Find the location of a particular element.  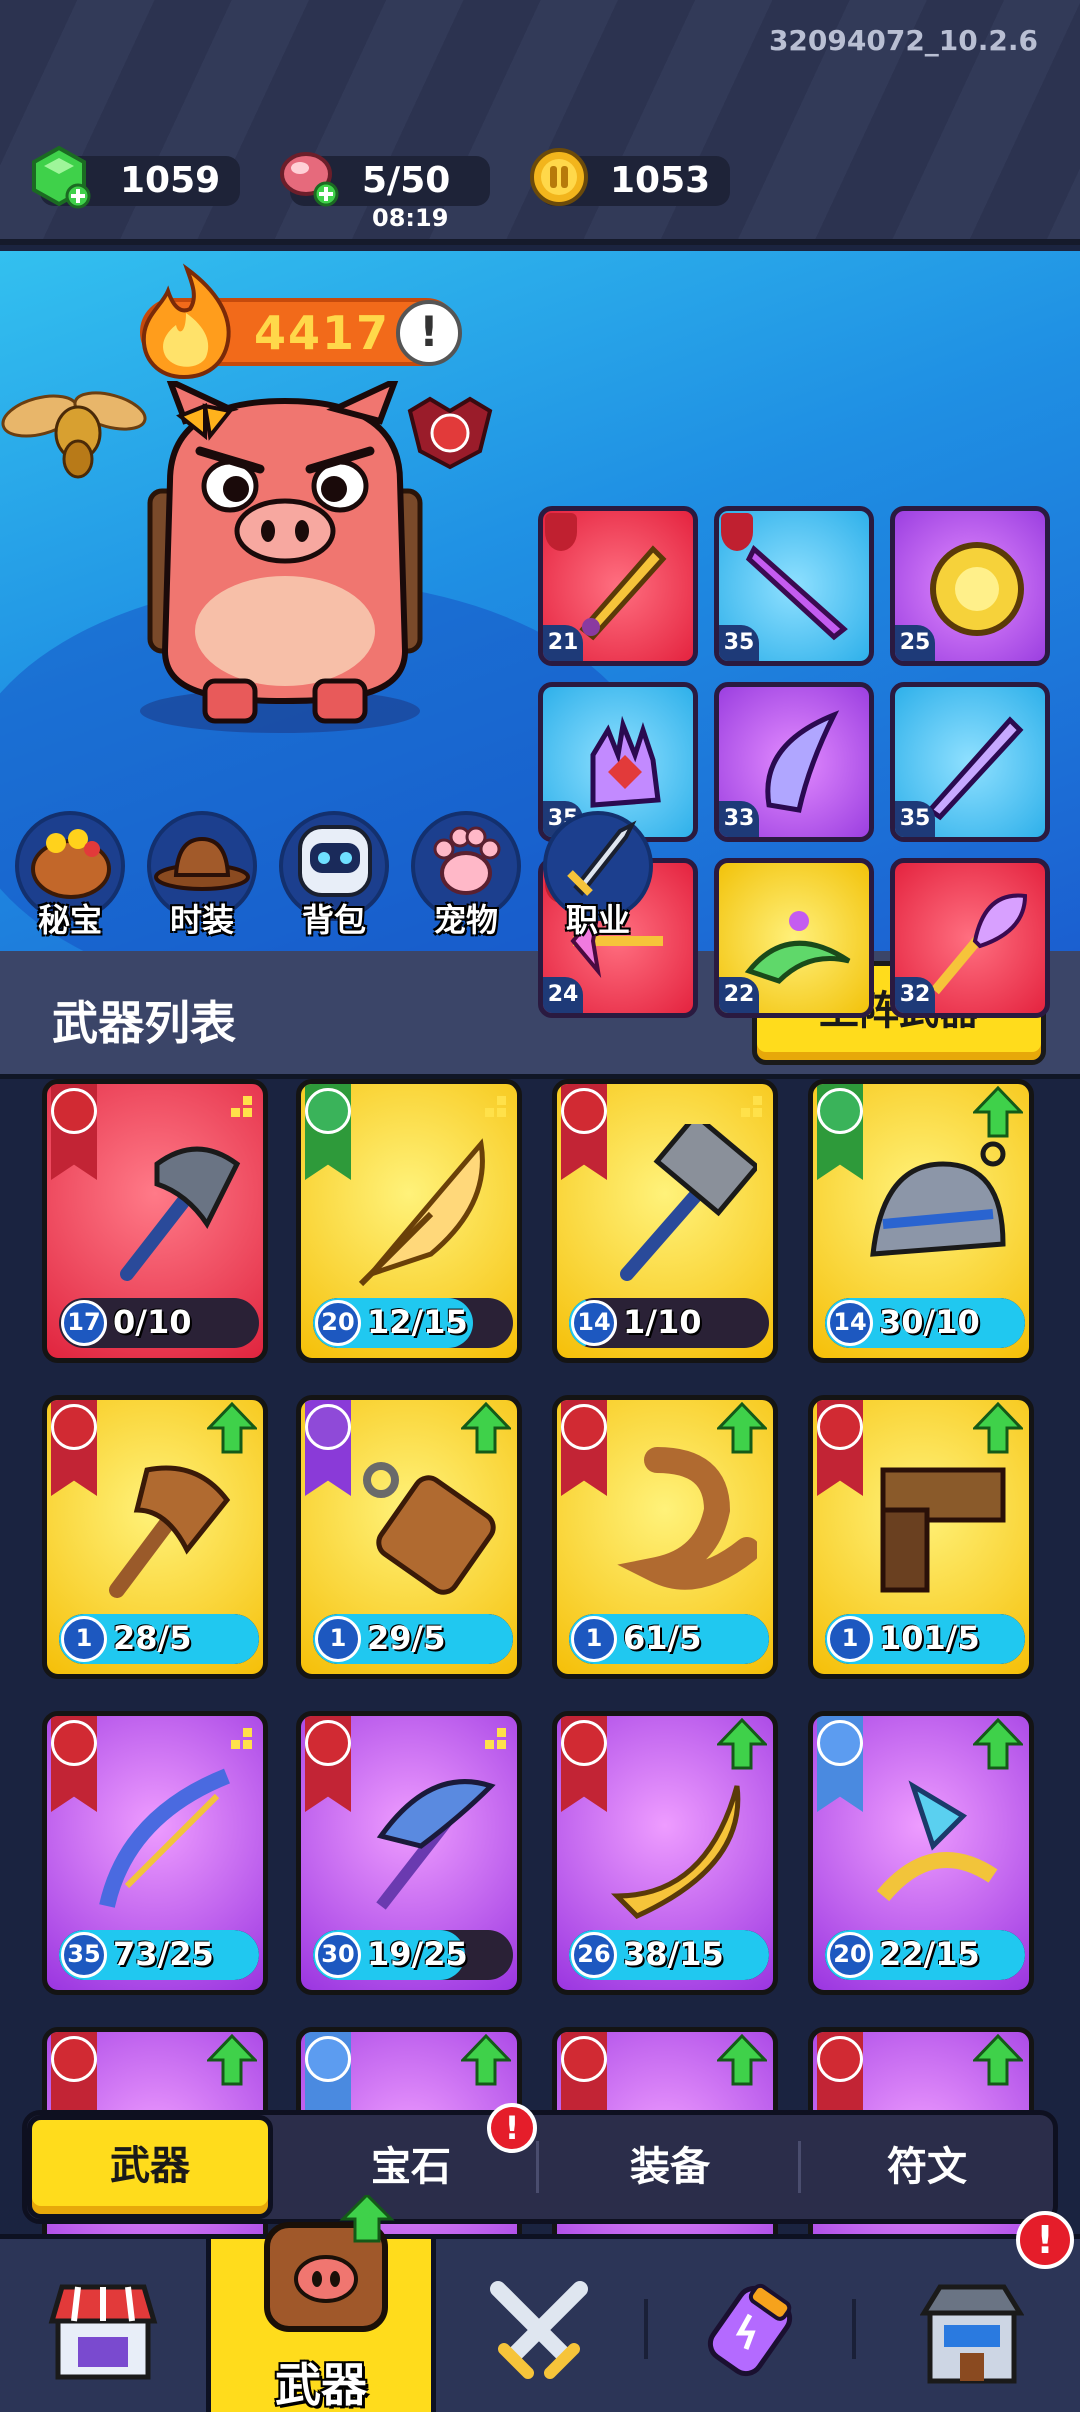

category-pet: 宠物 is located at coordinates (466, 876).